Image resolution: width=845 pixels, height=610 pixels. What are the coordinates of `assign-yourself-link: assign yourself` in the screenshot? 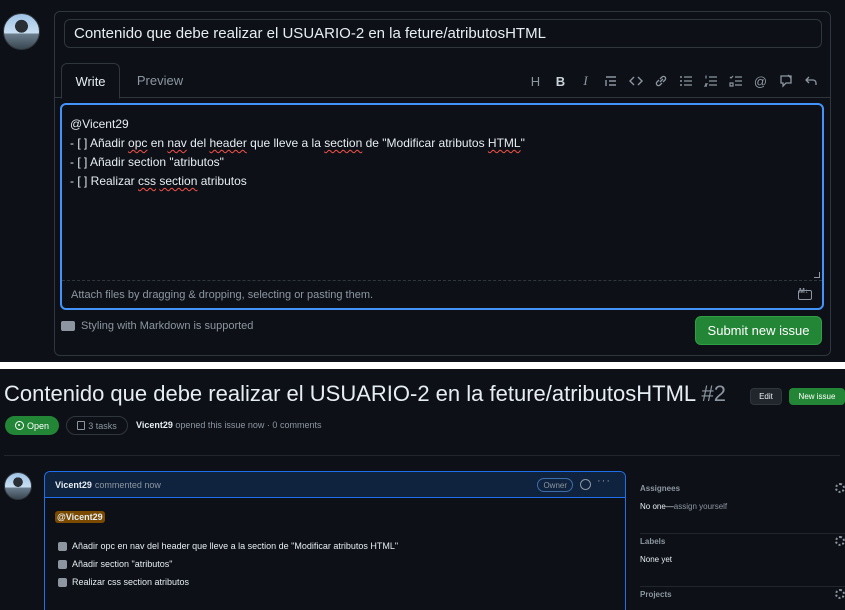 It's located at (700, 506).